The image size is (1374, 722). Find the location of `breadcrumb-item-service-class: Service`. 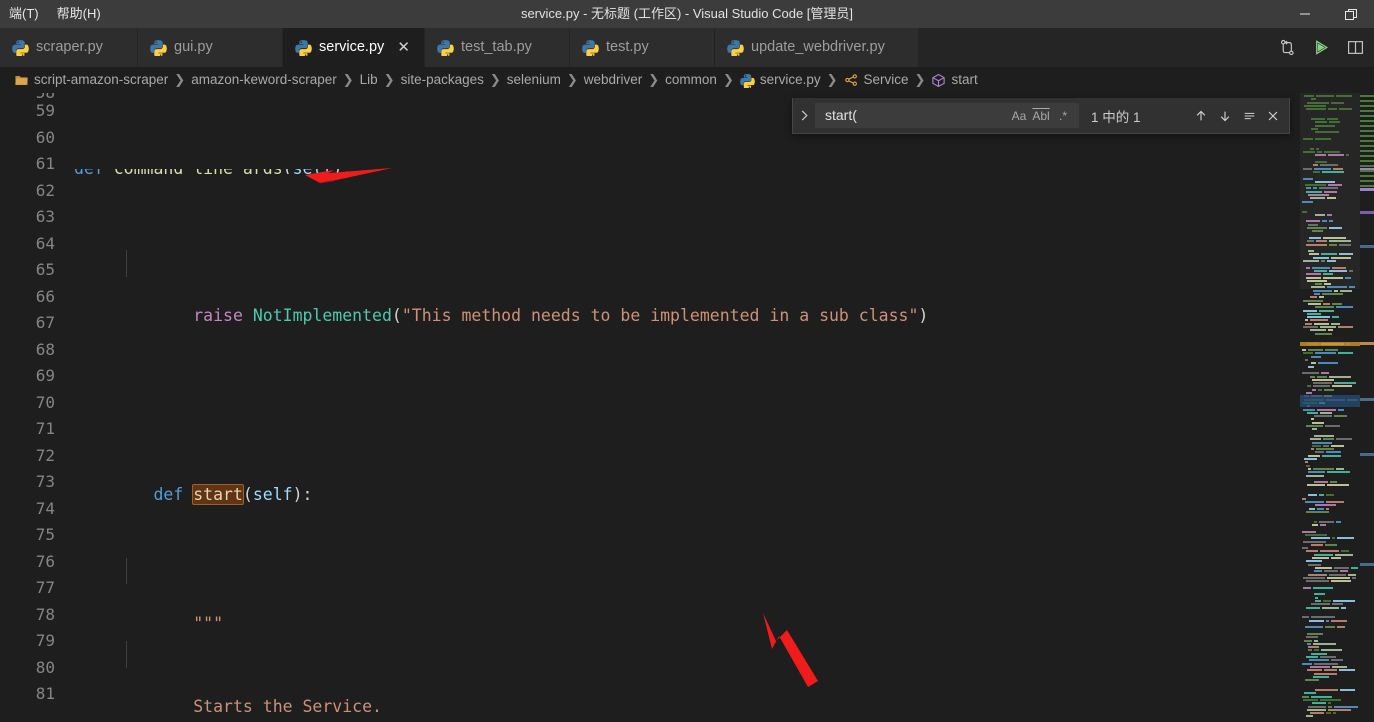

breadcrumb-item-service-class: Service is located at coordinates (876, 80).